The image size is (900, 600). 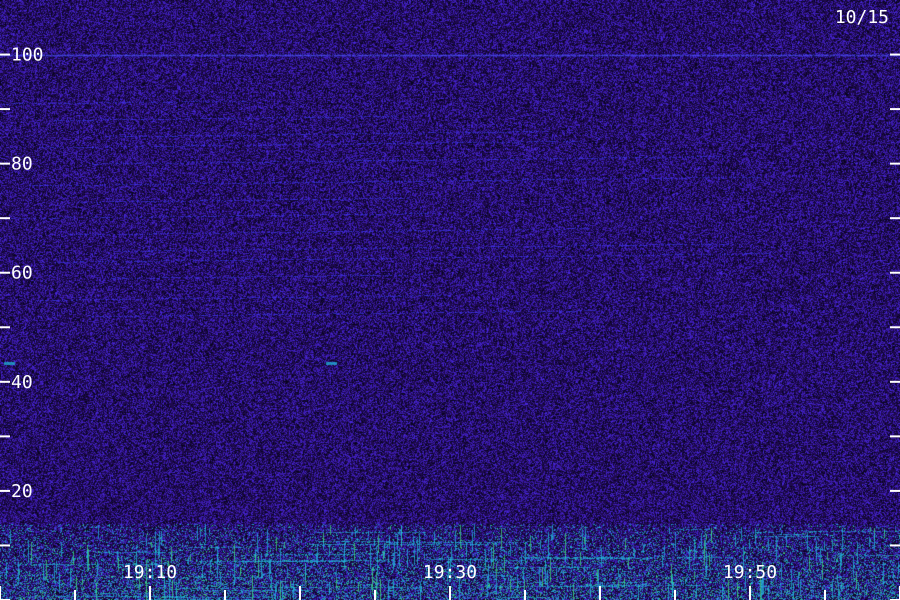 What do you see at coordinates (22, 164) in the screenshot?
I see `y-tick-label: 80` at bounding box center [22, 164].